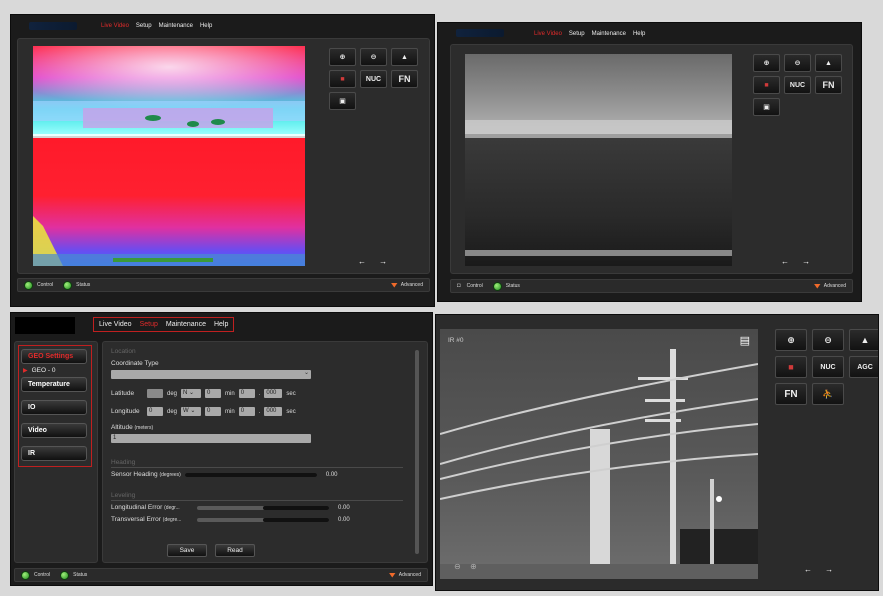 The image size is (883, 596). Describe the element at coordinates (863, 367) in the screenshot. I see `agc-button: AGC` at that location.